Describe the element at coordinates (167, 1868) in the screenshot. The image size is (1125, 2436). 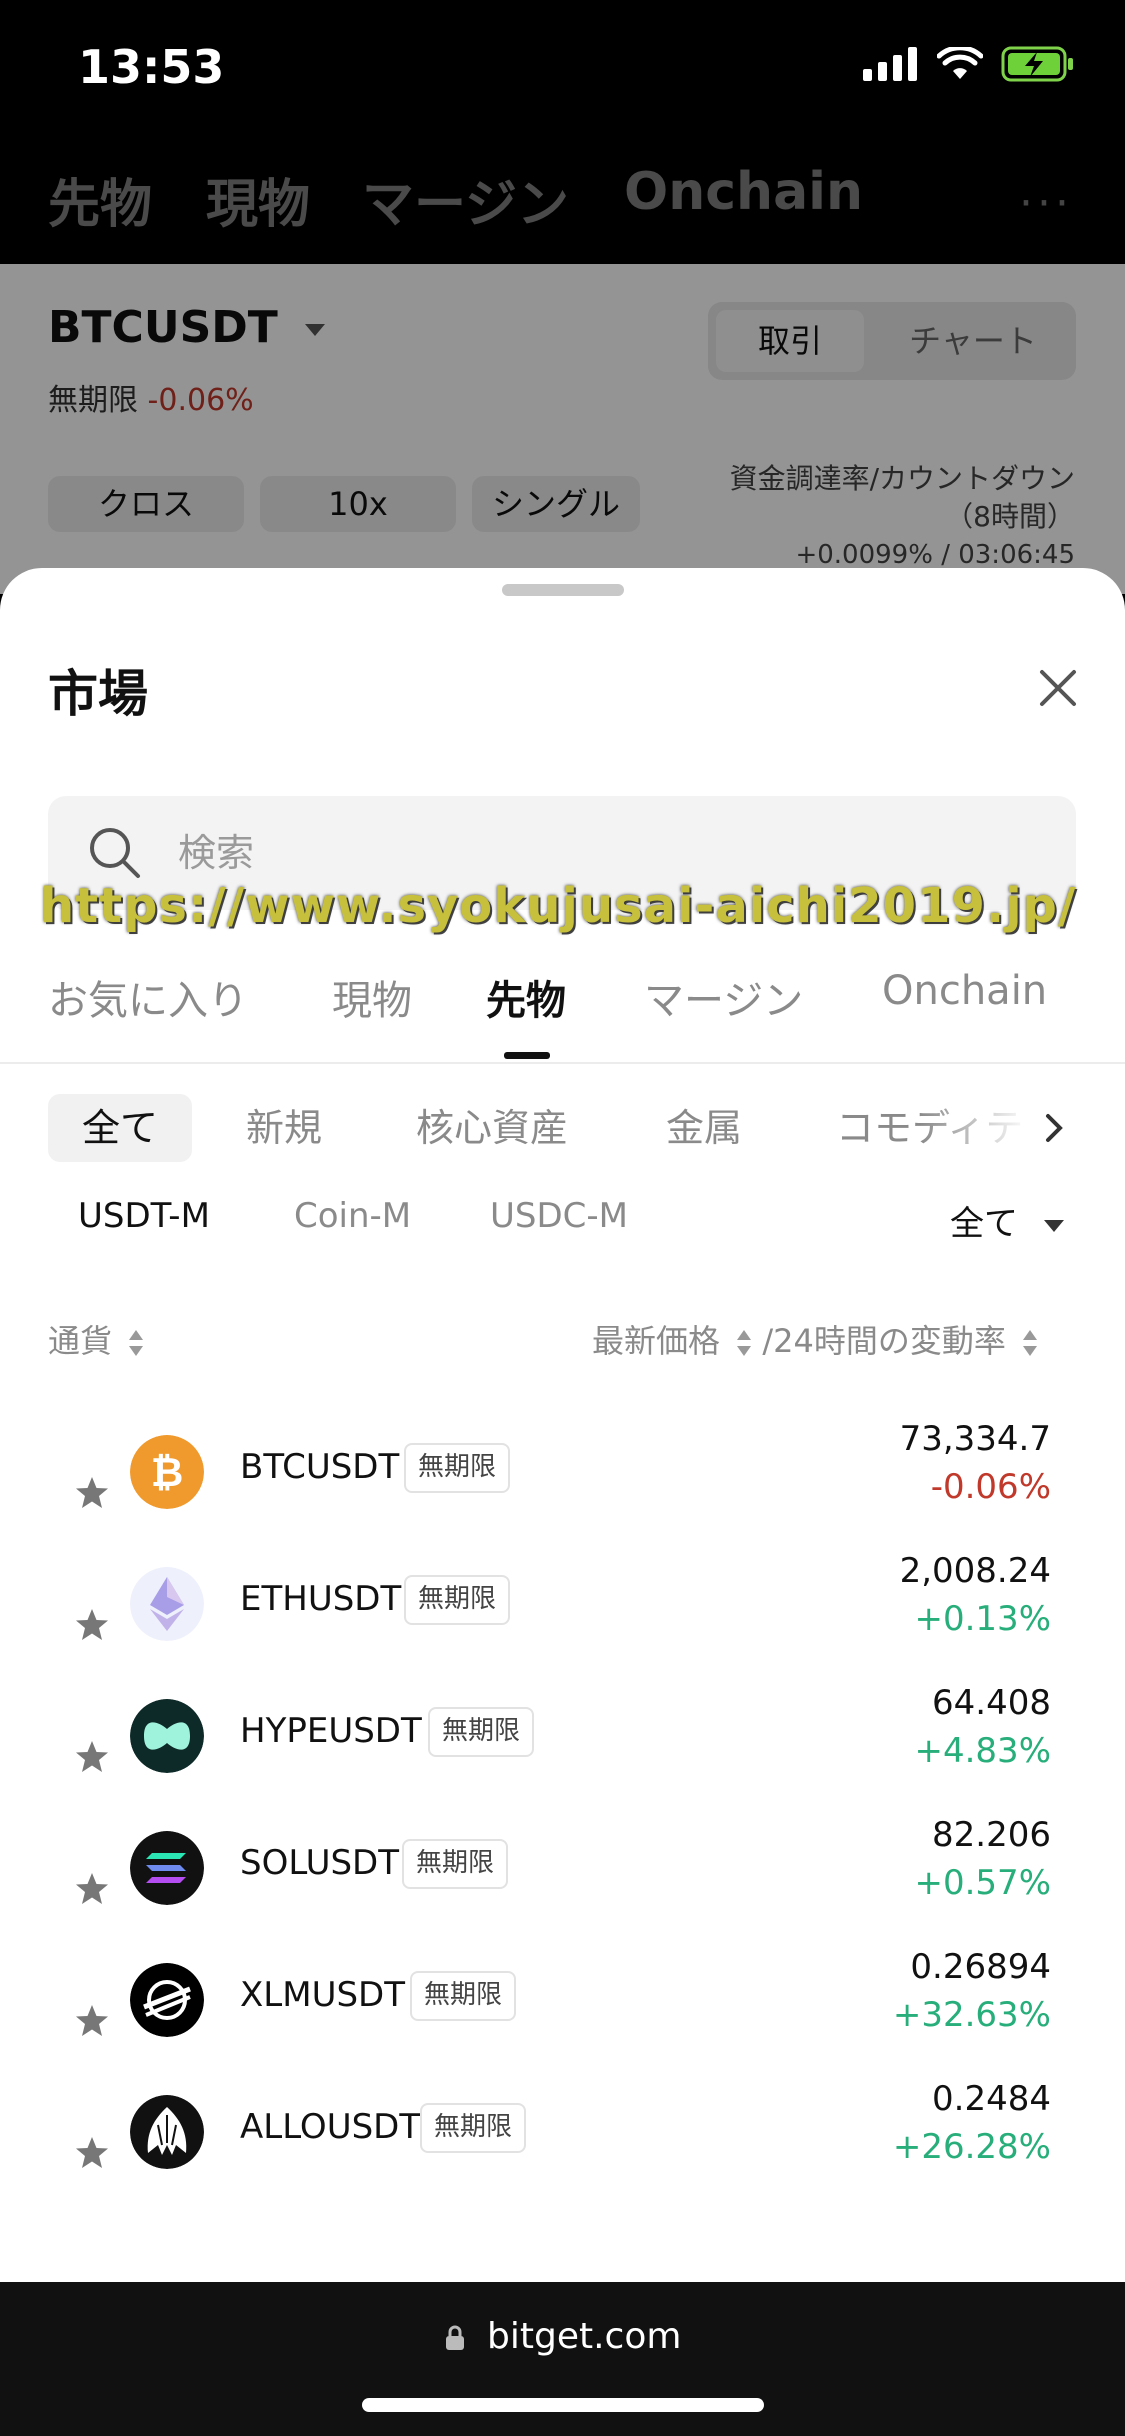
I see `solana-logo-icon` at that location.